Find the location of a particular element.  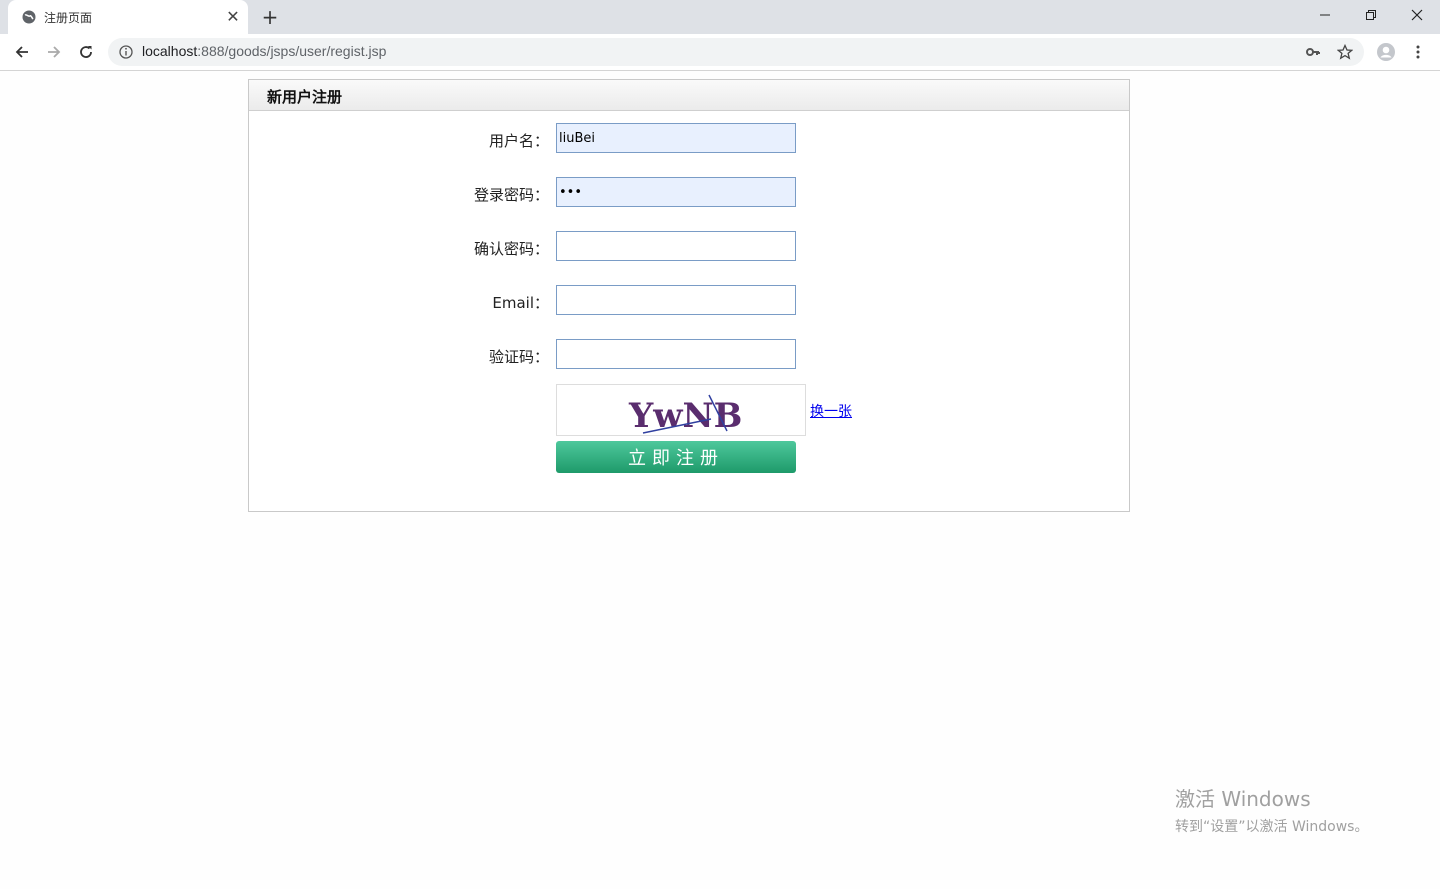

captcha-refresh-link: 换一张 is located at coordinates (831, 411).